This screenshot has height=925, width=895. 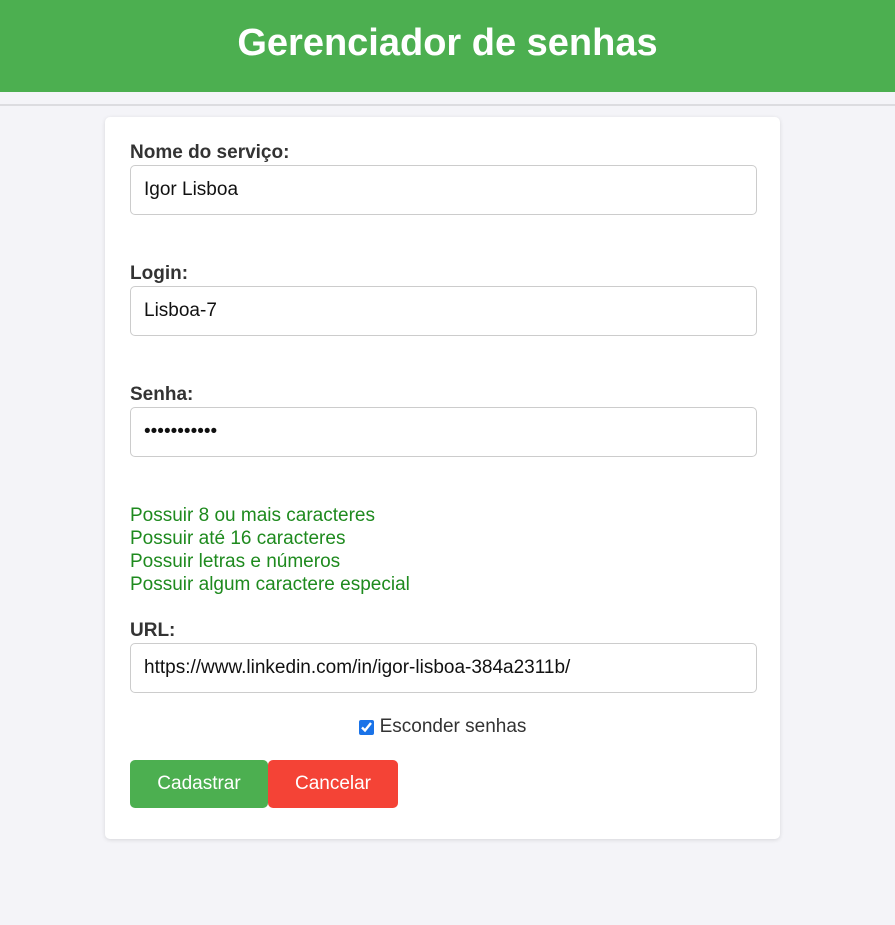 What do you see at coordinates (153, 630) in the screenshot?
I see `url-label: URL:` at bounding box center [153, 630].